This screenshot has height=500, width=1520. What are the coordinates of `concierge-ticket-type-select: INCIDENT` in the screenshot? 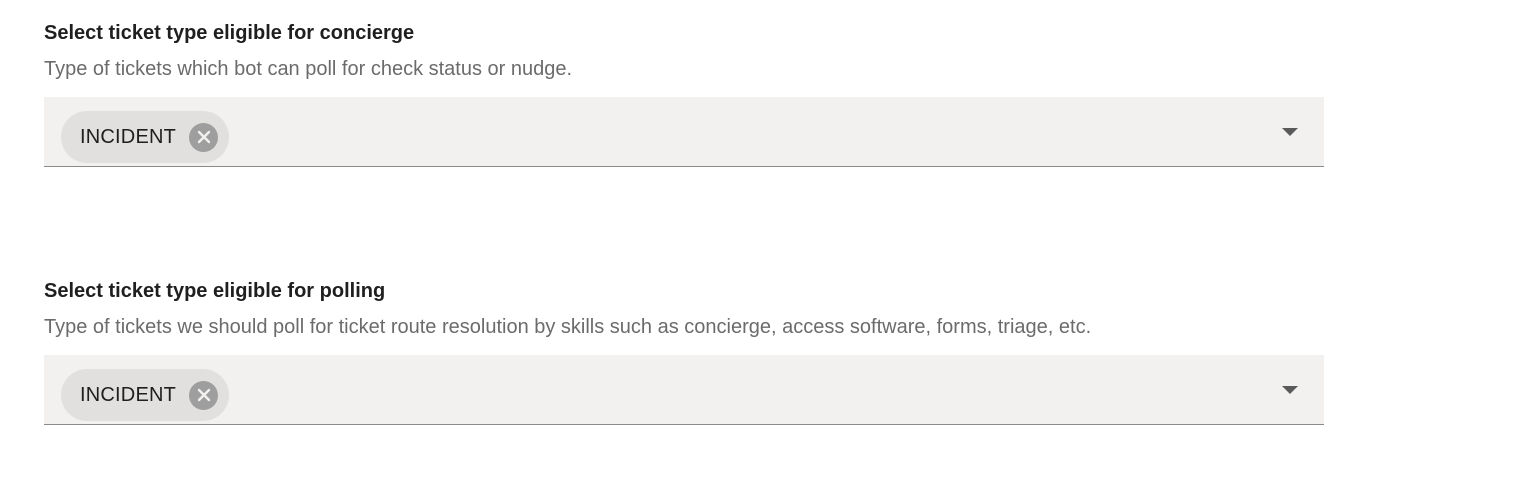 It's located at (684, 132).